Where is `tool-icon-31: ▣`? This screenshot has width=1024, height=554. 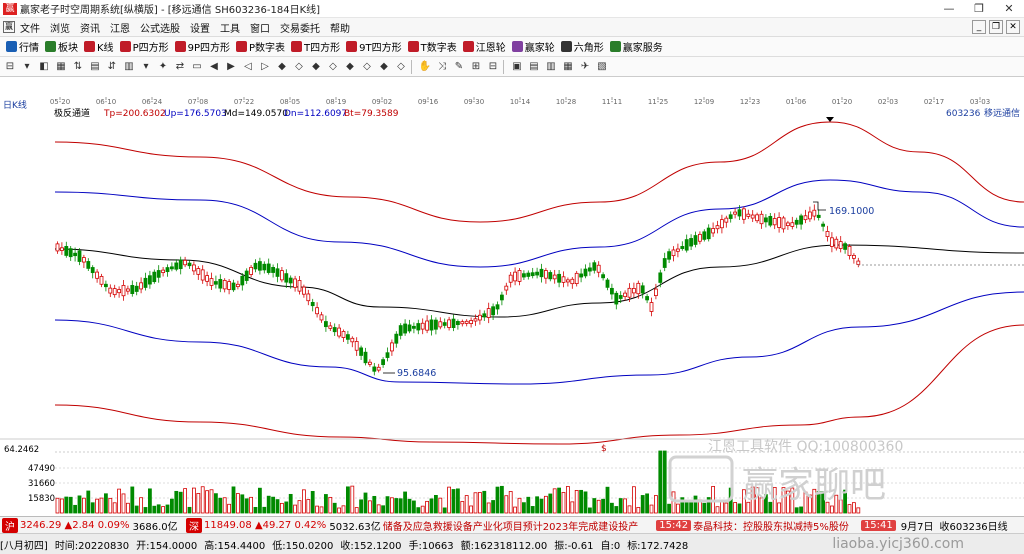 tool-icon-31: ▣ is located at coordinates (517, 67).